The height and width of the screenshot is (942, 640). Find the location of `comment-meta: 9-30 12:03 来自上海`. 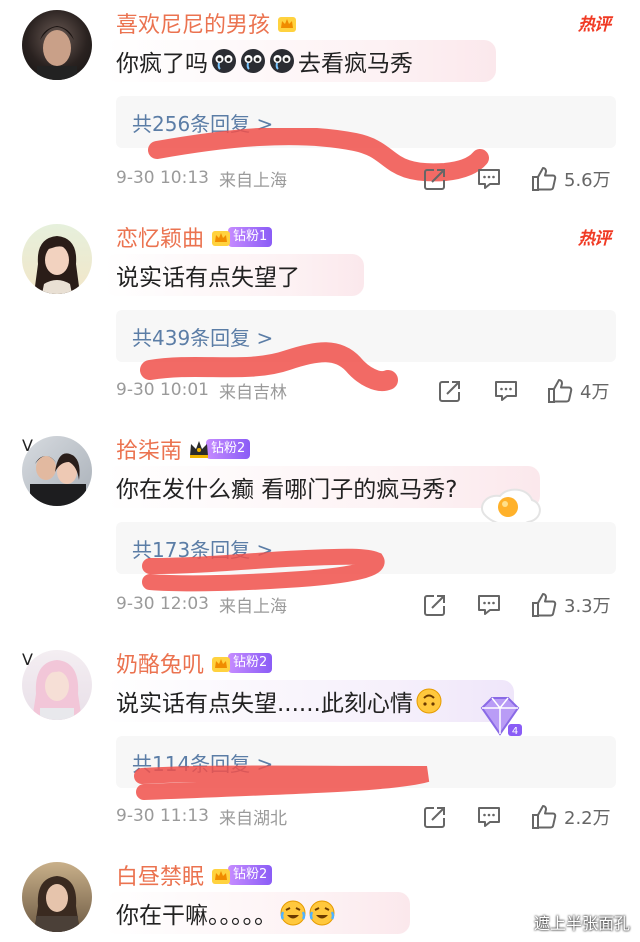

comment-meta: 9-30 12:03 来自上海 is located at coordinates (201, 604).